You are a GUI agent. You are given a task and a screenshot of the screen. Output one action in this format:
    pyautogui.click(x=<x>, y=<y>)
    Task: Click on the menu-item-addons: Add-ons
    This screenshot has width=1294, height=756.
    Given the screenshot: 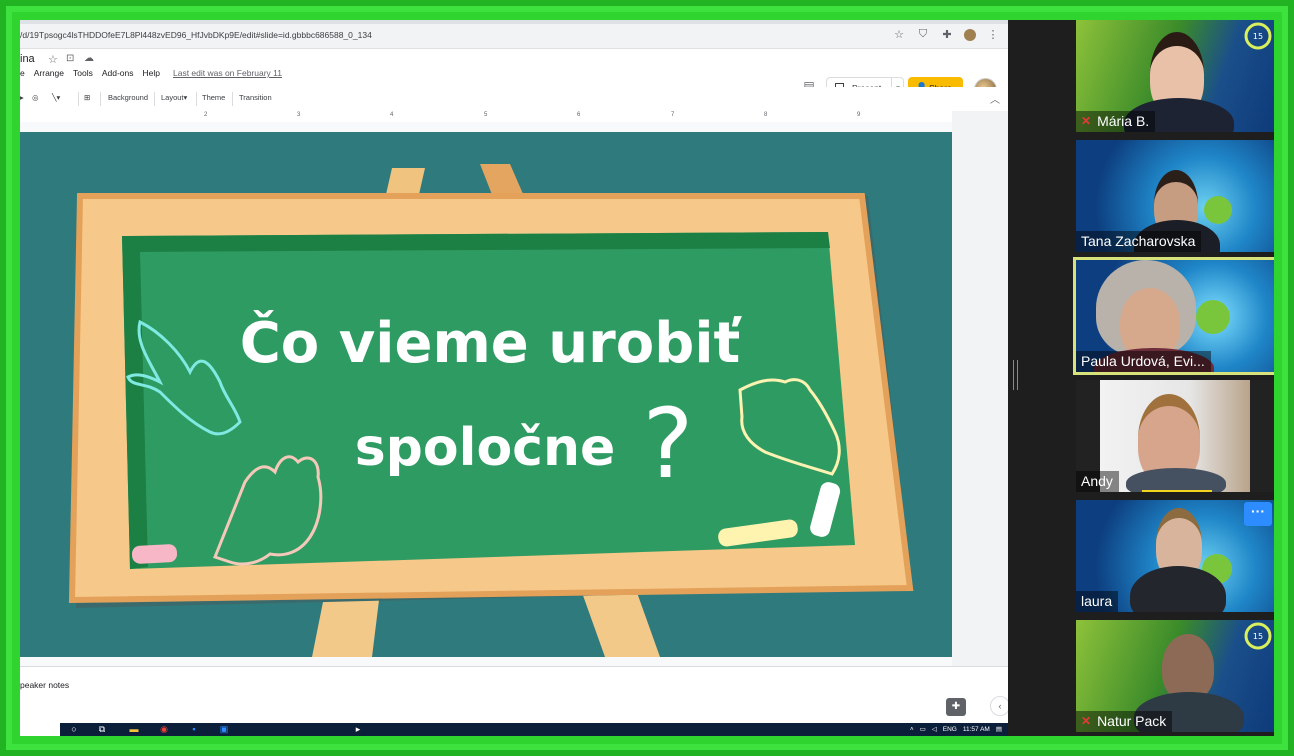 What is the action you would take?
    pyautogui.click(x=118, y=73)
    